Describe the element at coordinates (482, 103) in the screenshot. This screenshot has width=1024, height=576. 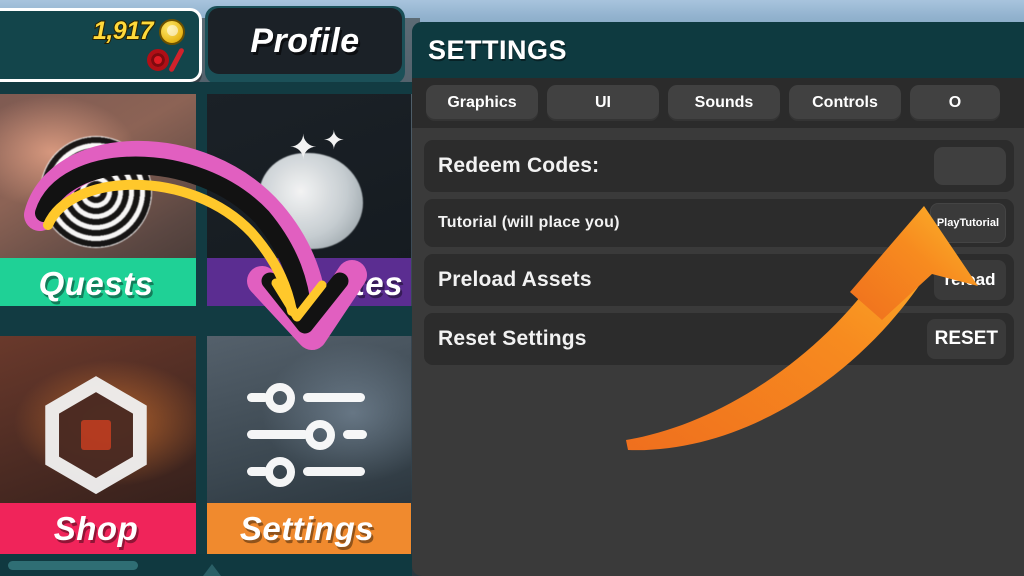
I see `tab-graphics: Graphics` at that location.